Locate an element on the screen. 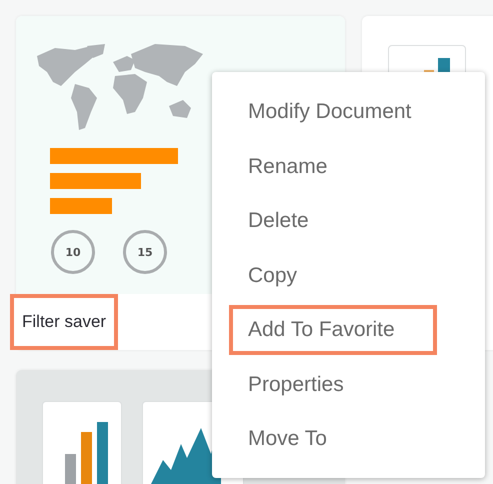  menu-item: Rename is located at coordinates (348, 167).